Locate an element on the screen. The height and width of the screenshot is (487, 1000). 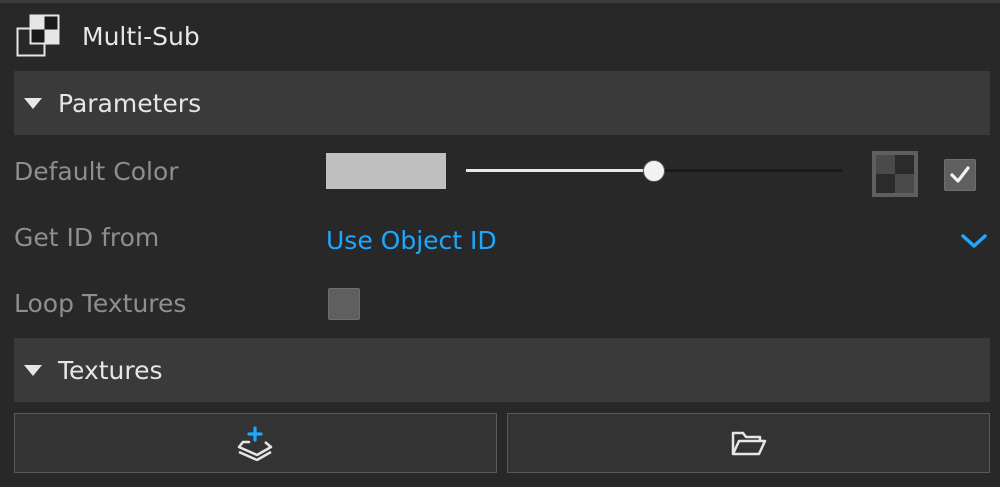
get-id-from-value: Use Object ID is located at coordinates (411, 240).